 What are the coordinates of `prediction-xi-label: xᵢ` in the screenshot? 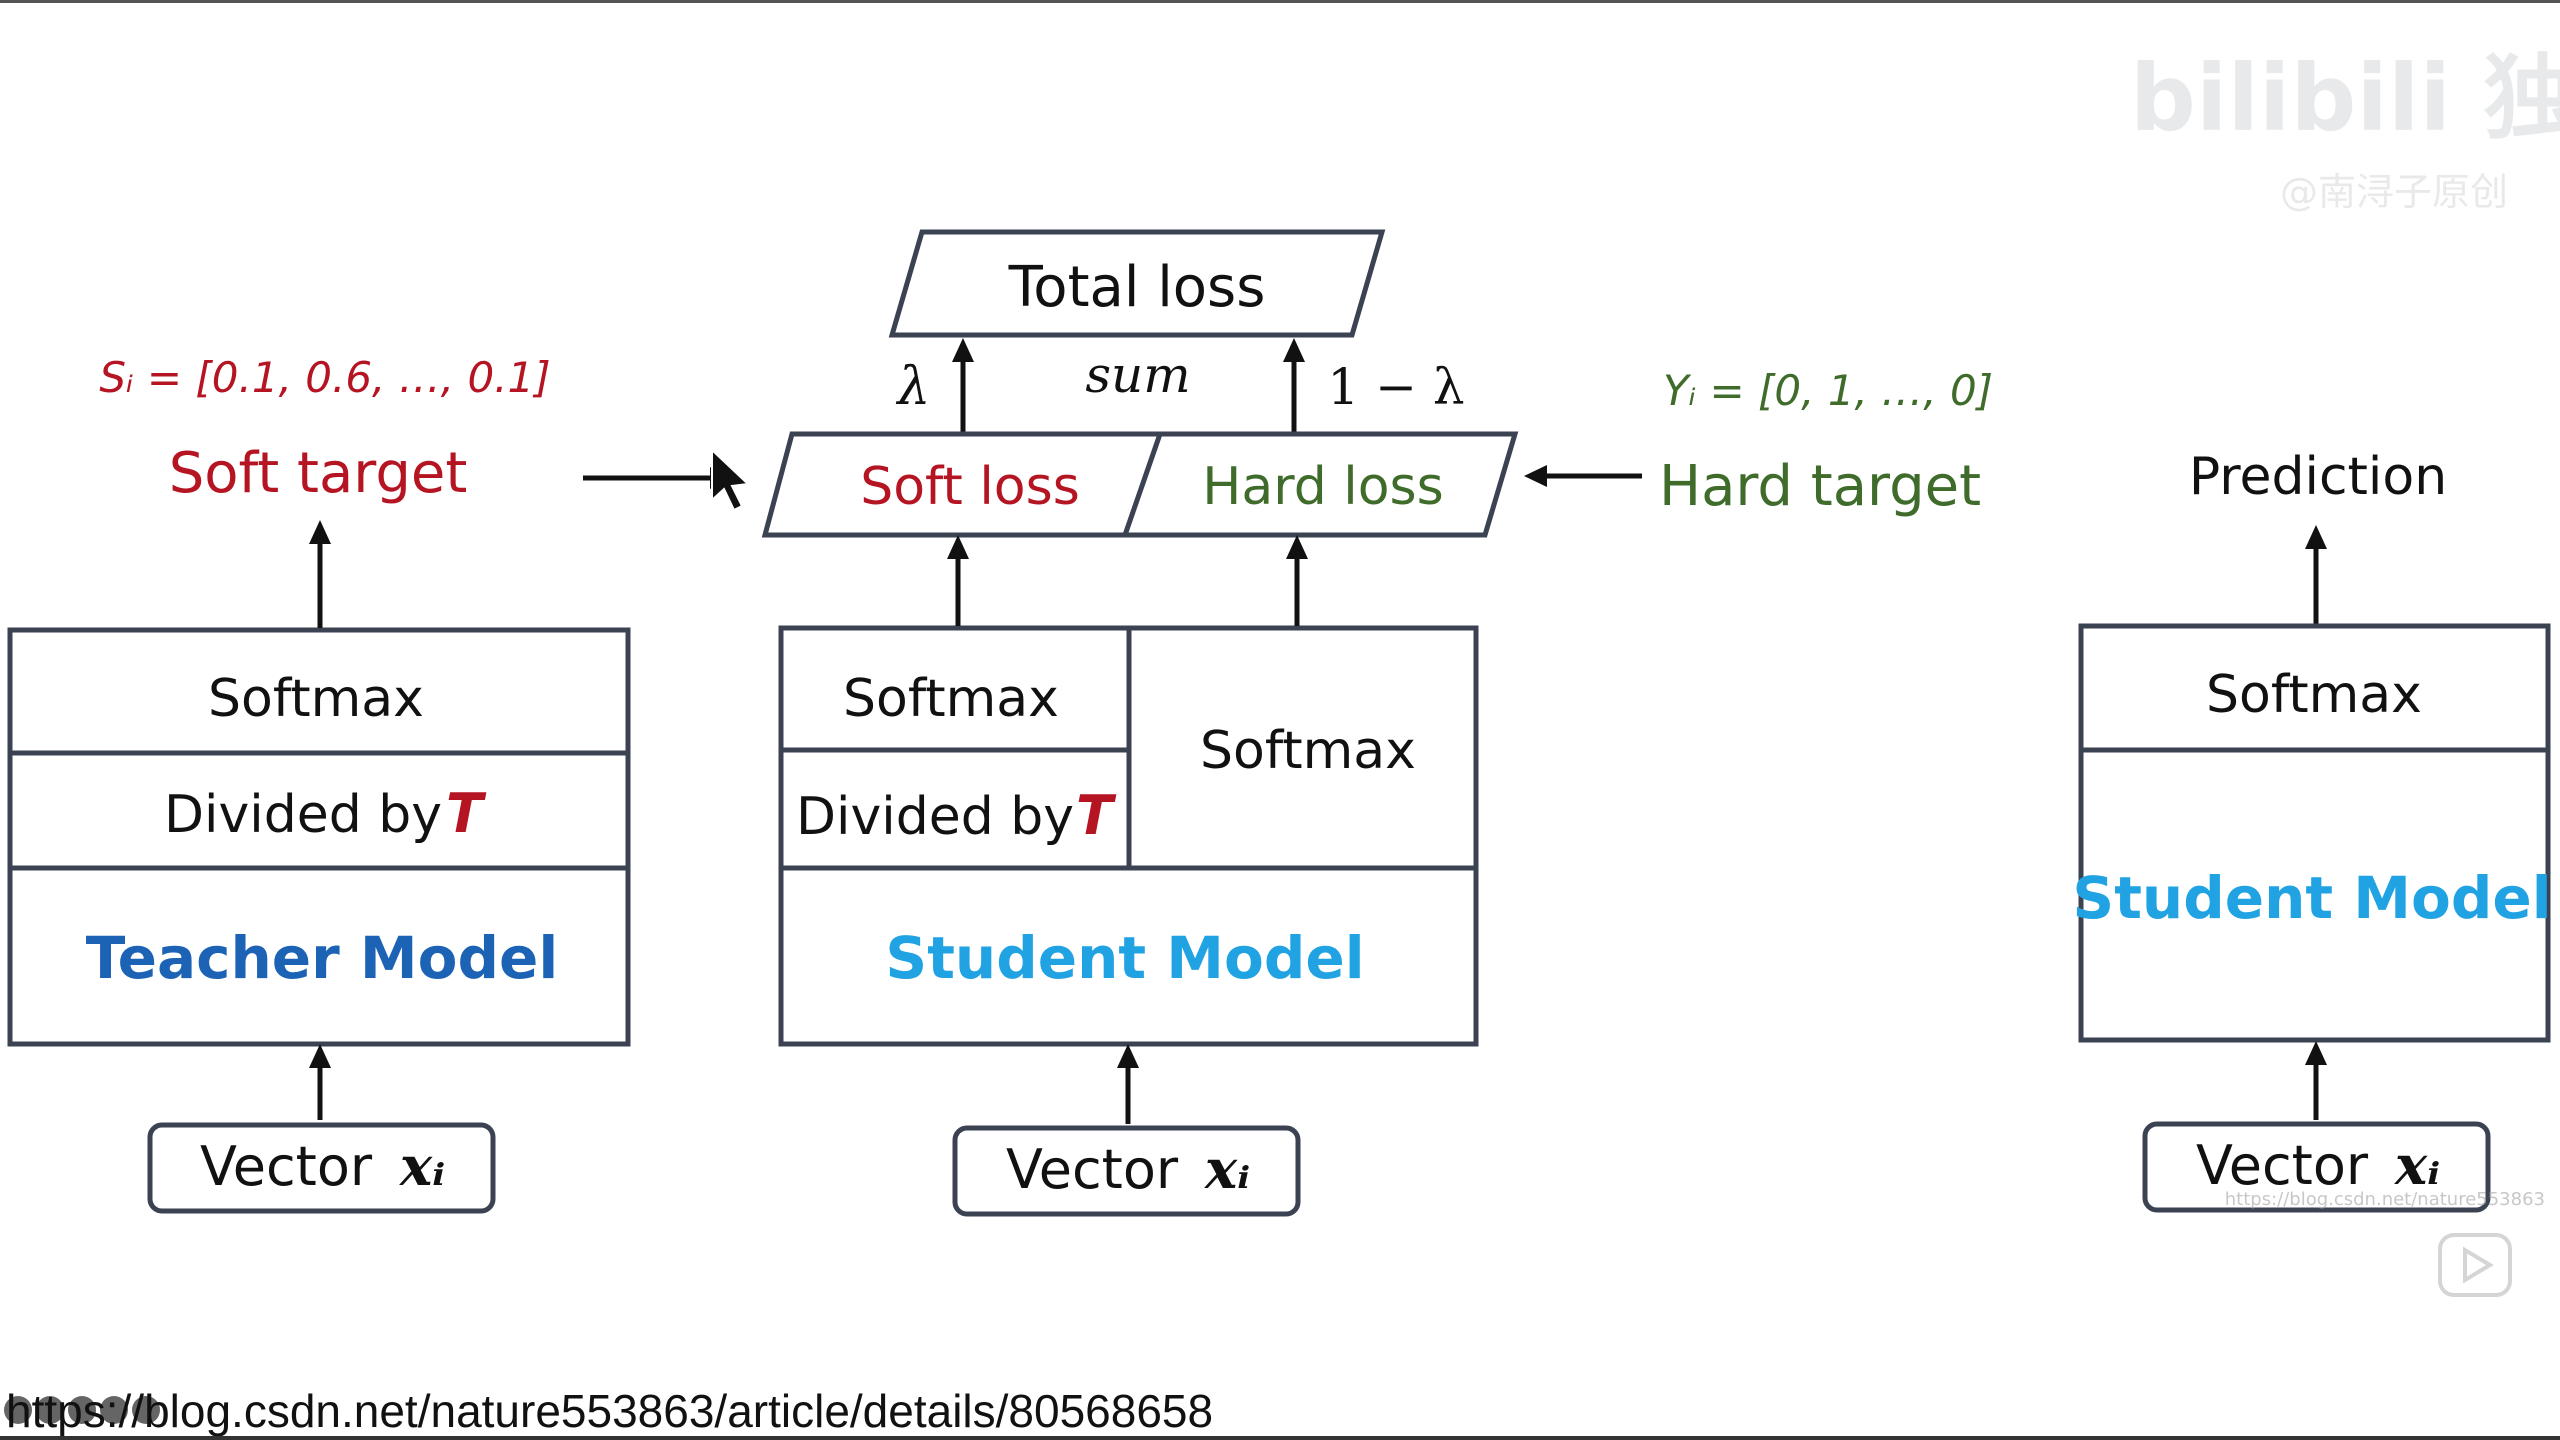 It's located at (2417, 1165).